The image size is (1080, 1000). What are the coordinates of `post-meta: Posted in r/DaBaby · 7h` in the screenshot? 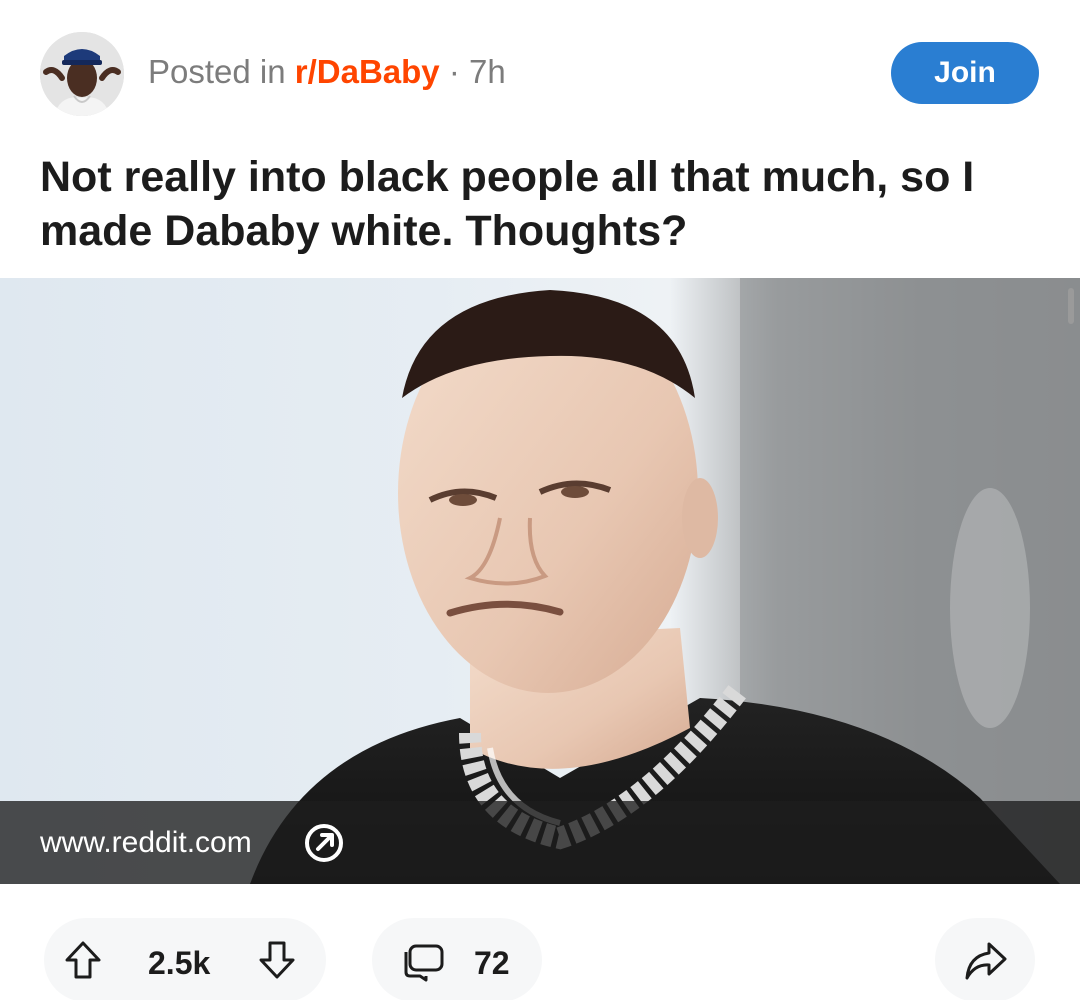 It's located at (327, 72).